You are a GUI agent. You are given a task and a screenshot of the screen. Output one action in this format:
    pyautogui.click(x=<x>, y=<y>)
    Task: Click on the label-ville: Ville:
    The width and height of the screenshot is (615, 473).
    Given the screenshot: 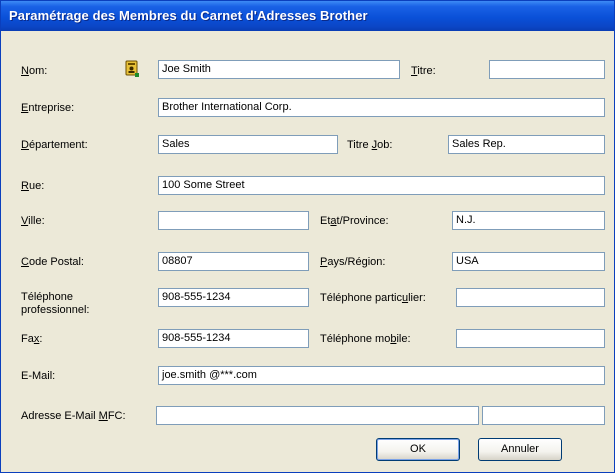 What is the action you would take?
    pyautogui.click(x=33, y=221)
    